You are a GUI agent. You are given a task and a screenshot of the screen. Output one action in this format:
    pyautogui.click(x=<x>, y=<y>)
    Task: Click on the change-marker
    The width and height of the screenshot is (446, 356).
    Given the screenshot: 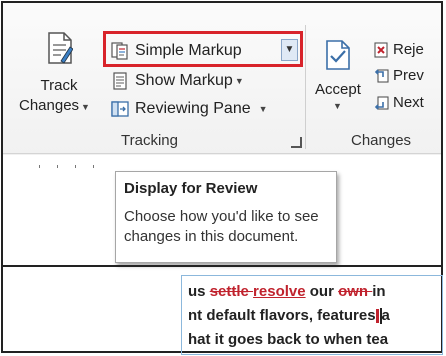 What is the action you would take?
    pyautogui.click(x=377, y=316)
    